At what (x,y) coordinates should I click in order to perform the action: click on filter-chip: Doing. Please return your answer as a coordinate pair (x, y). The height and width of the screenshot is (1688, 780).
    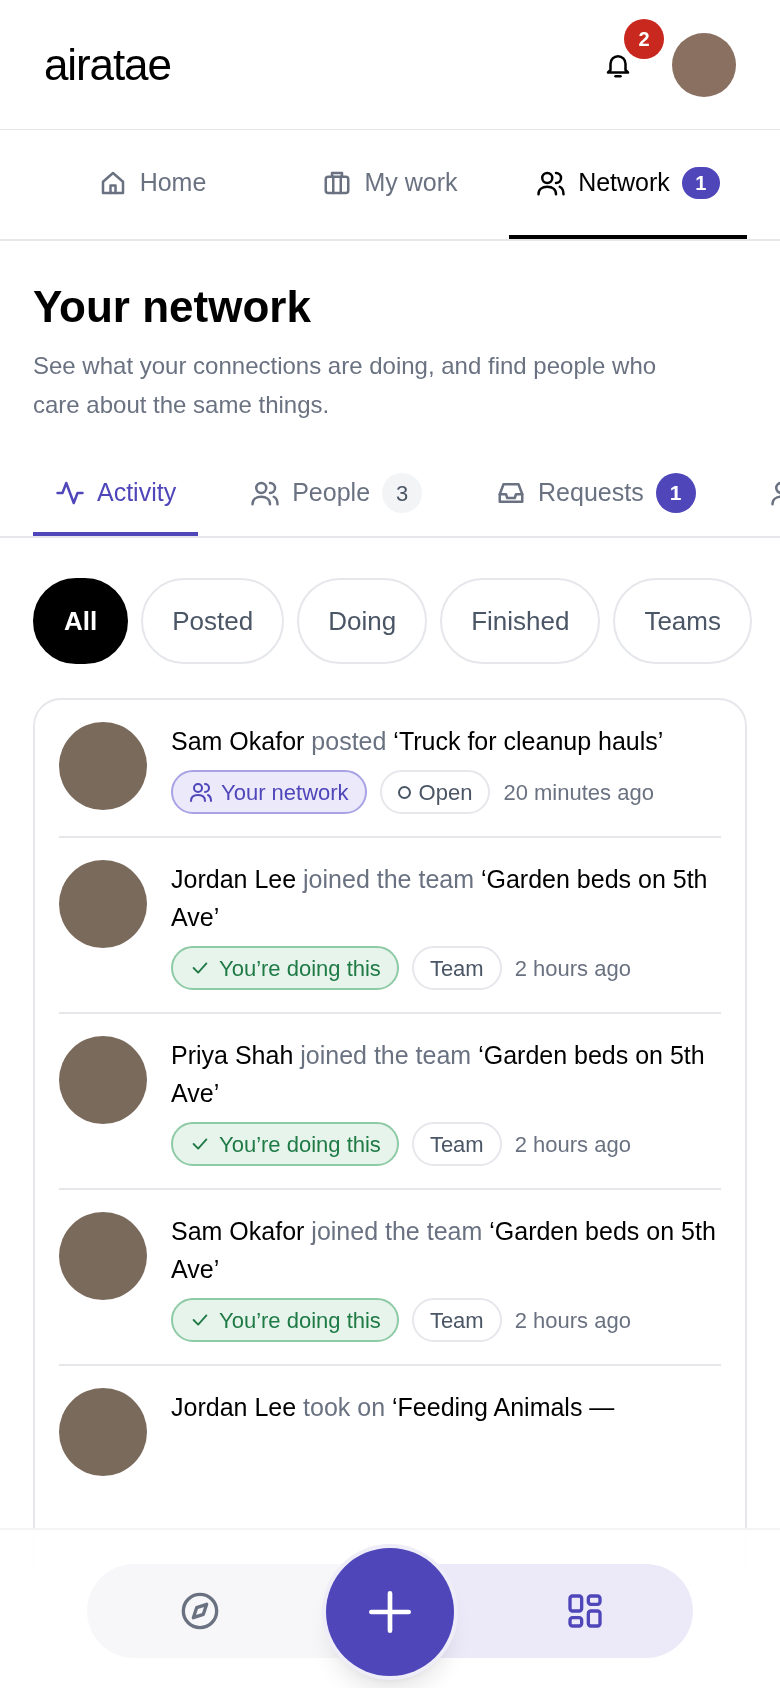
    Looking at the image, I should click on (362, 621).